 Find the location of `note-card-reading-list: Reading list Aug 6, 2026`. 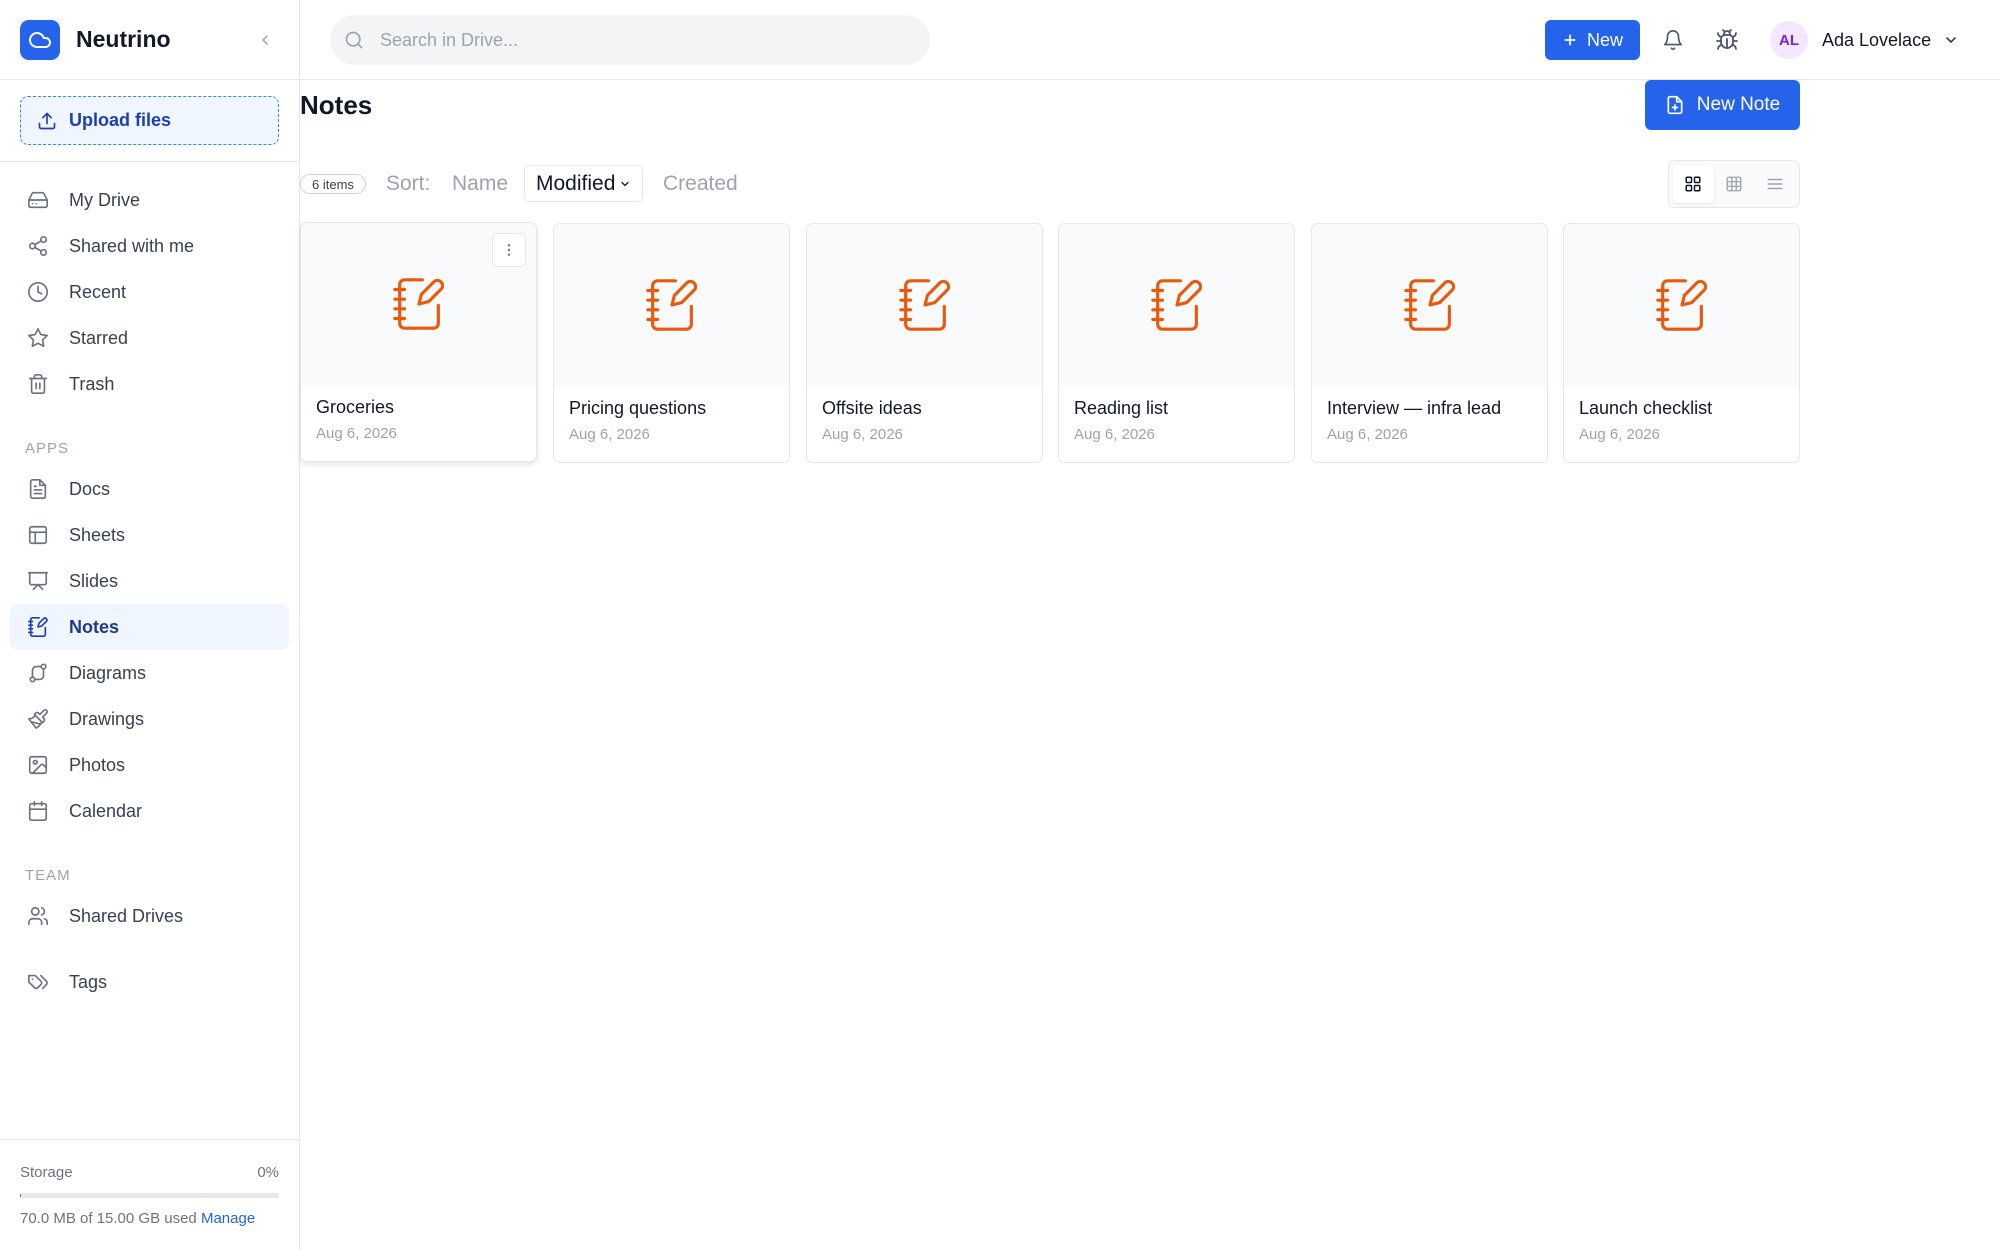

note-card-reading-list: Reading list Aug 6, 2026 is located at coordinates (1176, 343).